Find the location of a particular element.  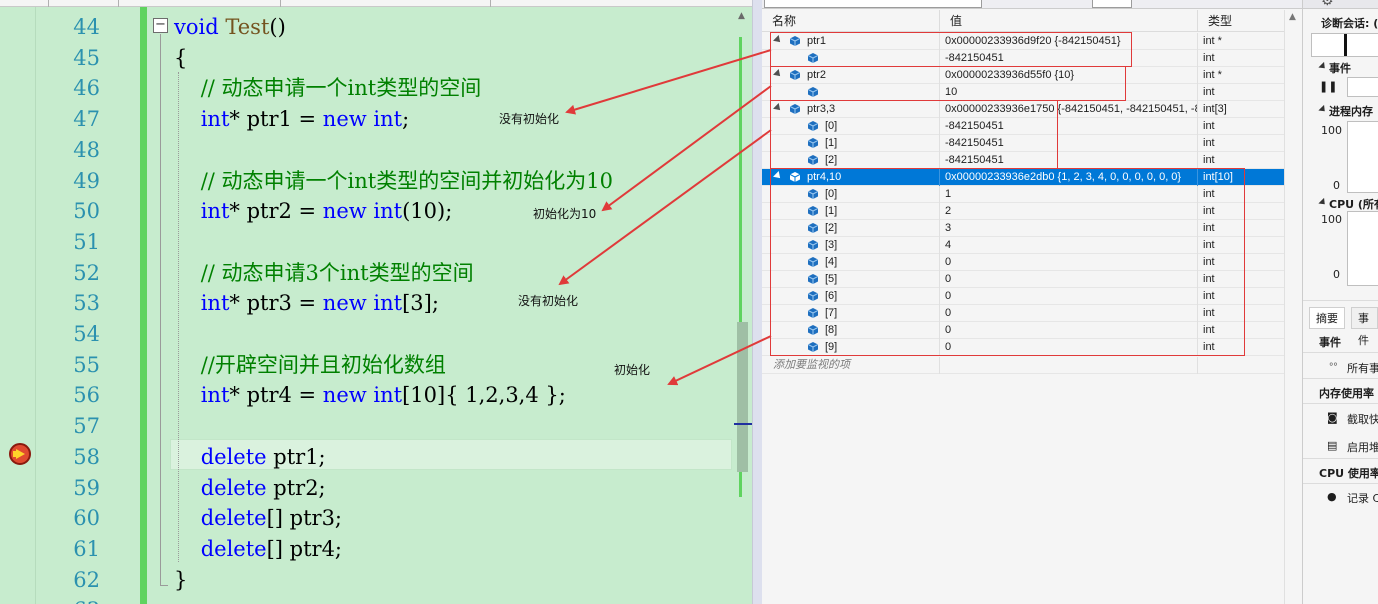

collapse-icon: − is located at coordinates (160, 25).